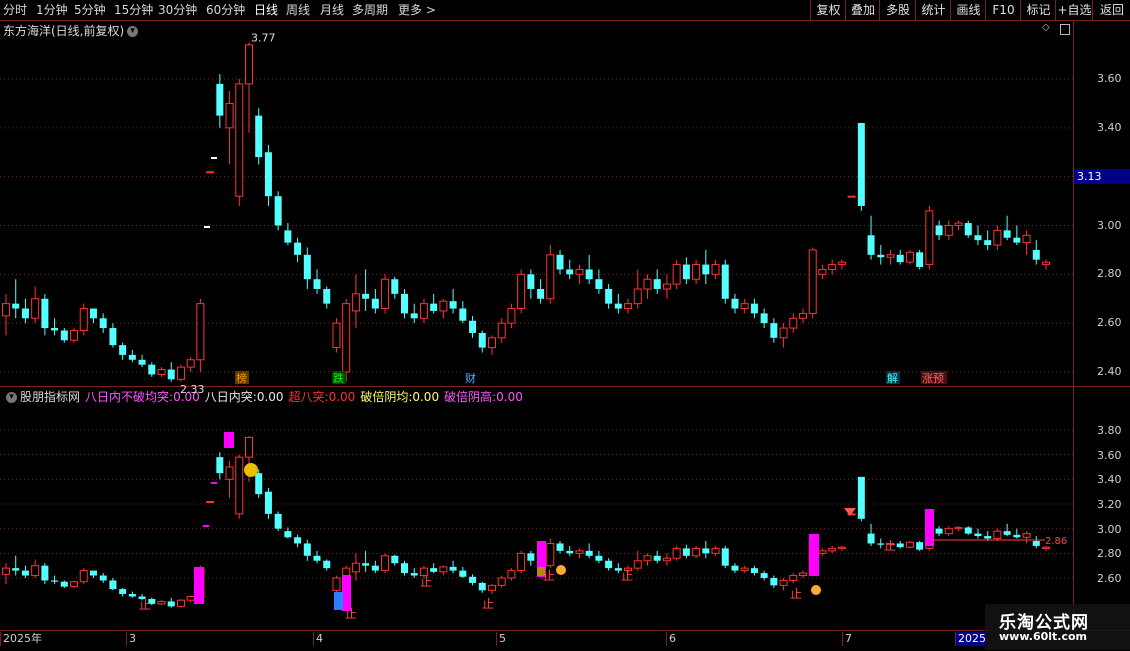  What do you see at coordinates (1057, 627) in the screenshot?
I see `watermark: 乐淘公式网 www.60lt.com` at bounding box center [1057, 627].